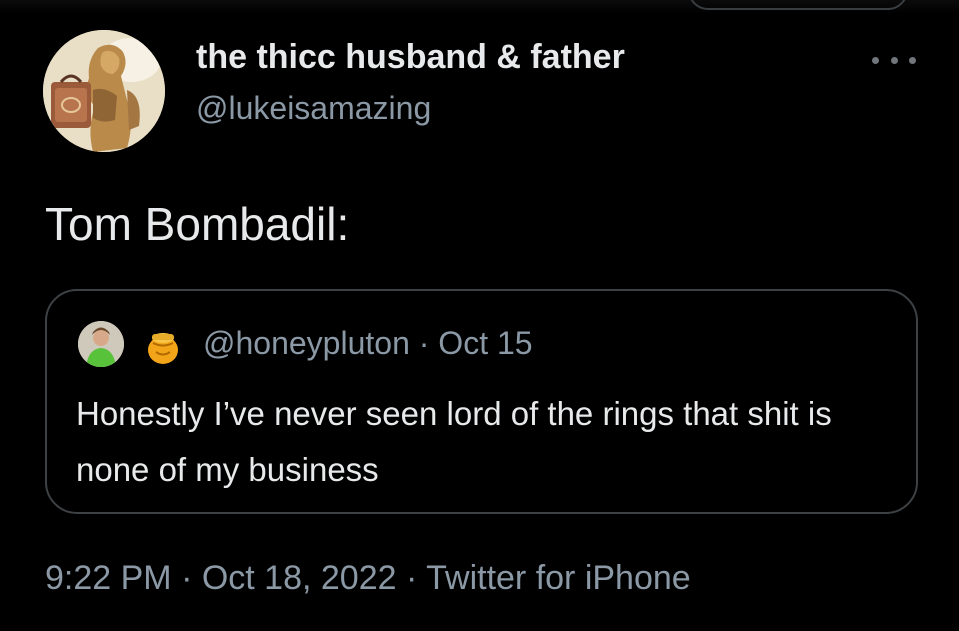  I want to click on quoted-tweet-meta: @honeypluton · Oct 15, so click(368, 343).